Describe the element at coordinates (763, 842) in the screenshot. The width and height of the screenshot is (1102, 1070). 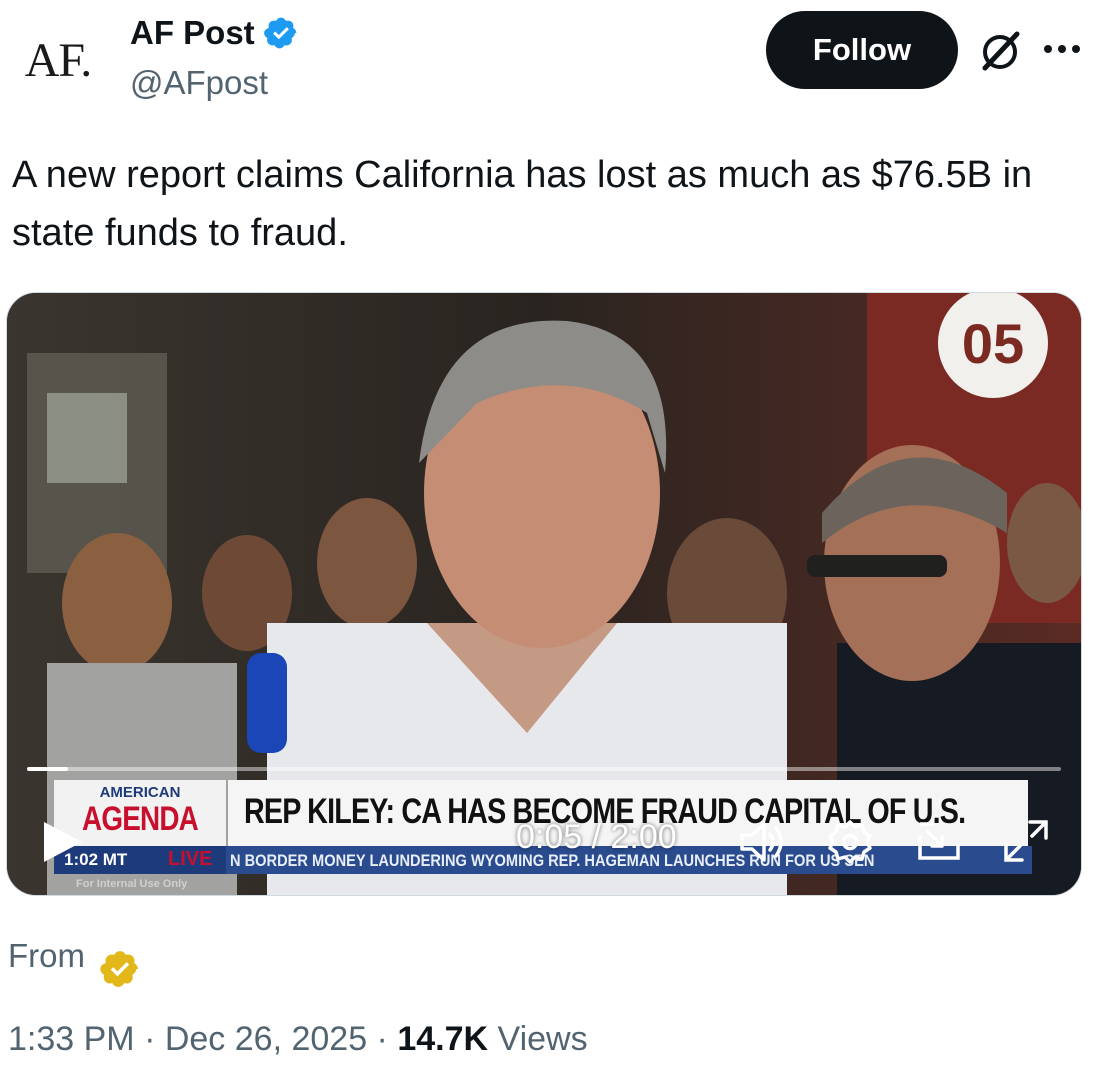
I see `volume-icon` at that location.